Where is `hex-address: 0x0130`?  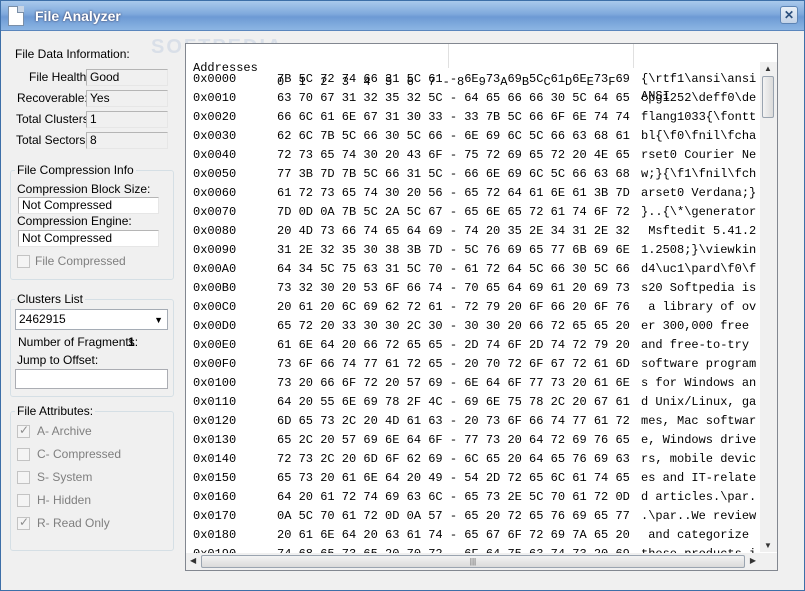 hex-address: 0x0130 is located at coordinates (215, 440).